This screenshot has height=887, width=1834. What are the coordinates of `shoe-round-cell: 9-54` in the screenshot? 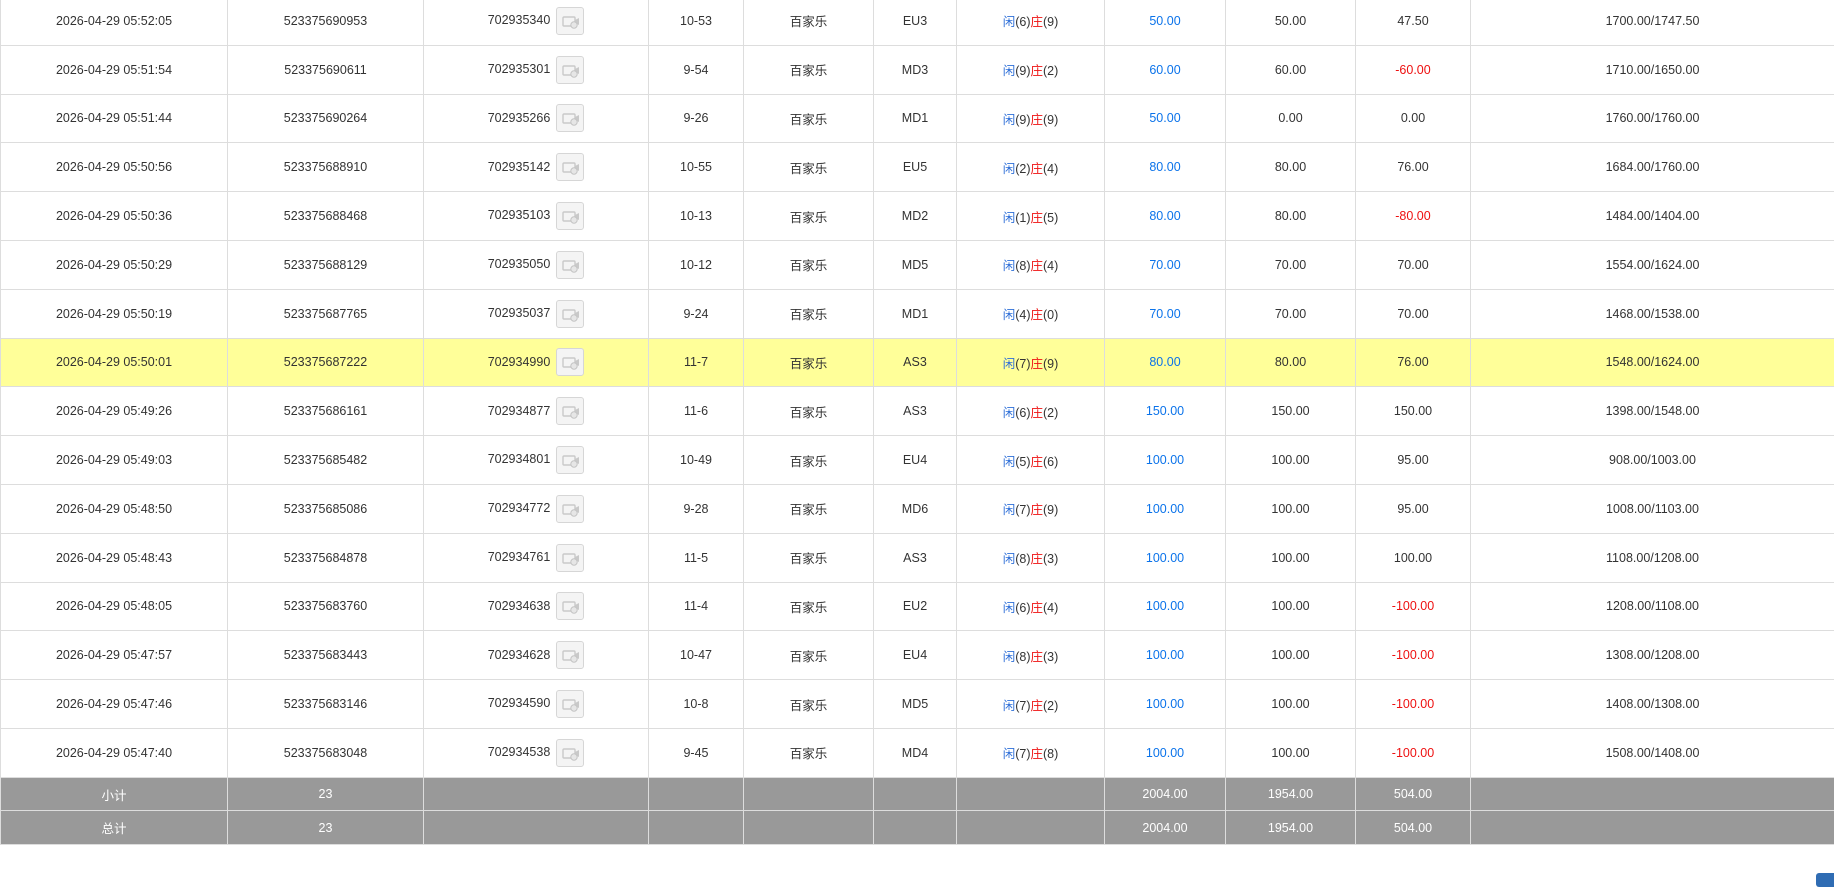 It's located at (696, 69).